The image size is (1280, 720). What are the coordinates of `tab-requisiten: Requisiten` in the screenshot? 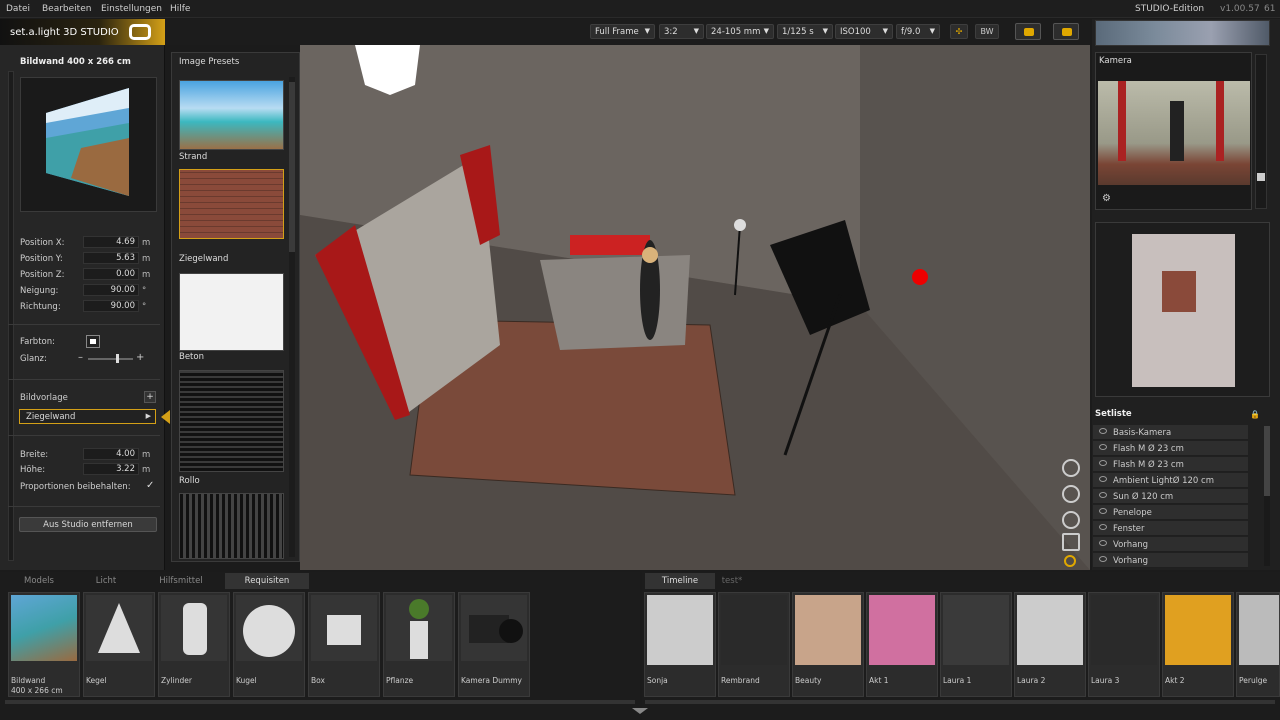 It's located at (267, 581).